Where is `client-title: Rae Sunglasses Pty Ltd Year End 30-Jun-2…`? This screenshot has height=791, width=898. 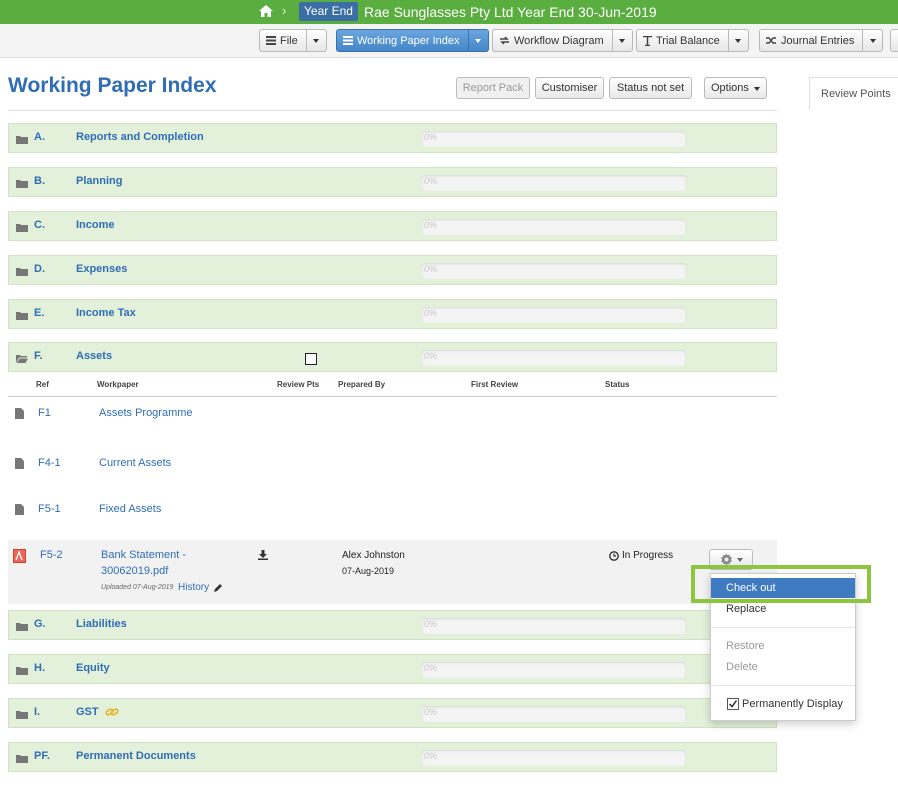 client-title: Rae Sunglasses Pty Ltd Year End 30-Jun-2… is located at coordinates (510, 12).